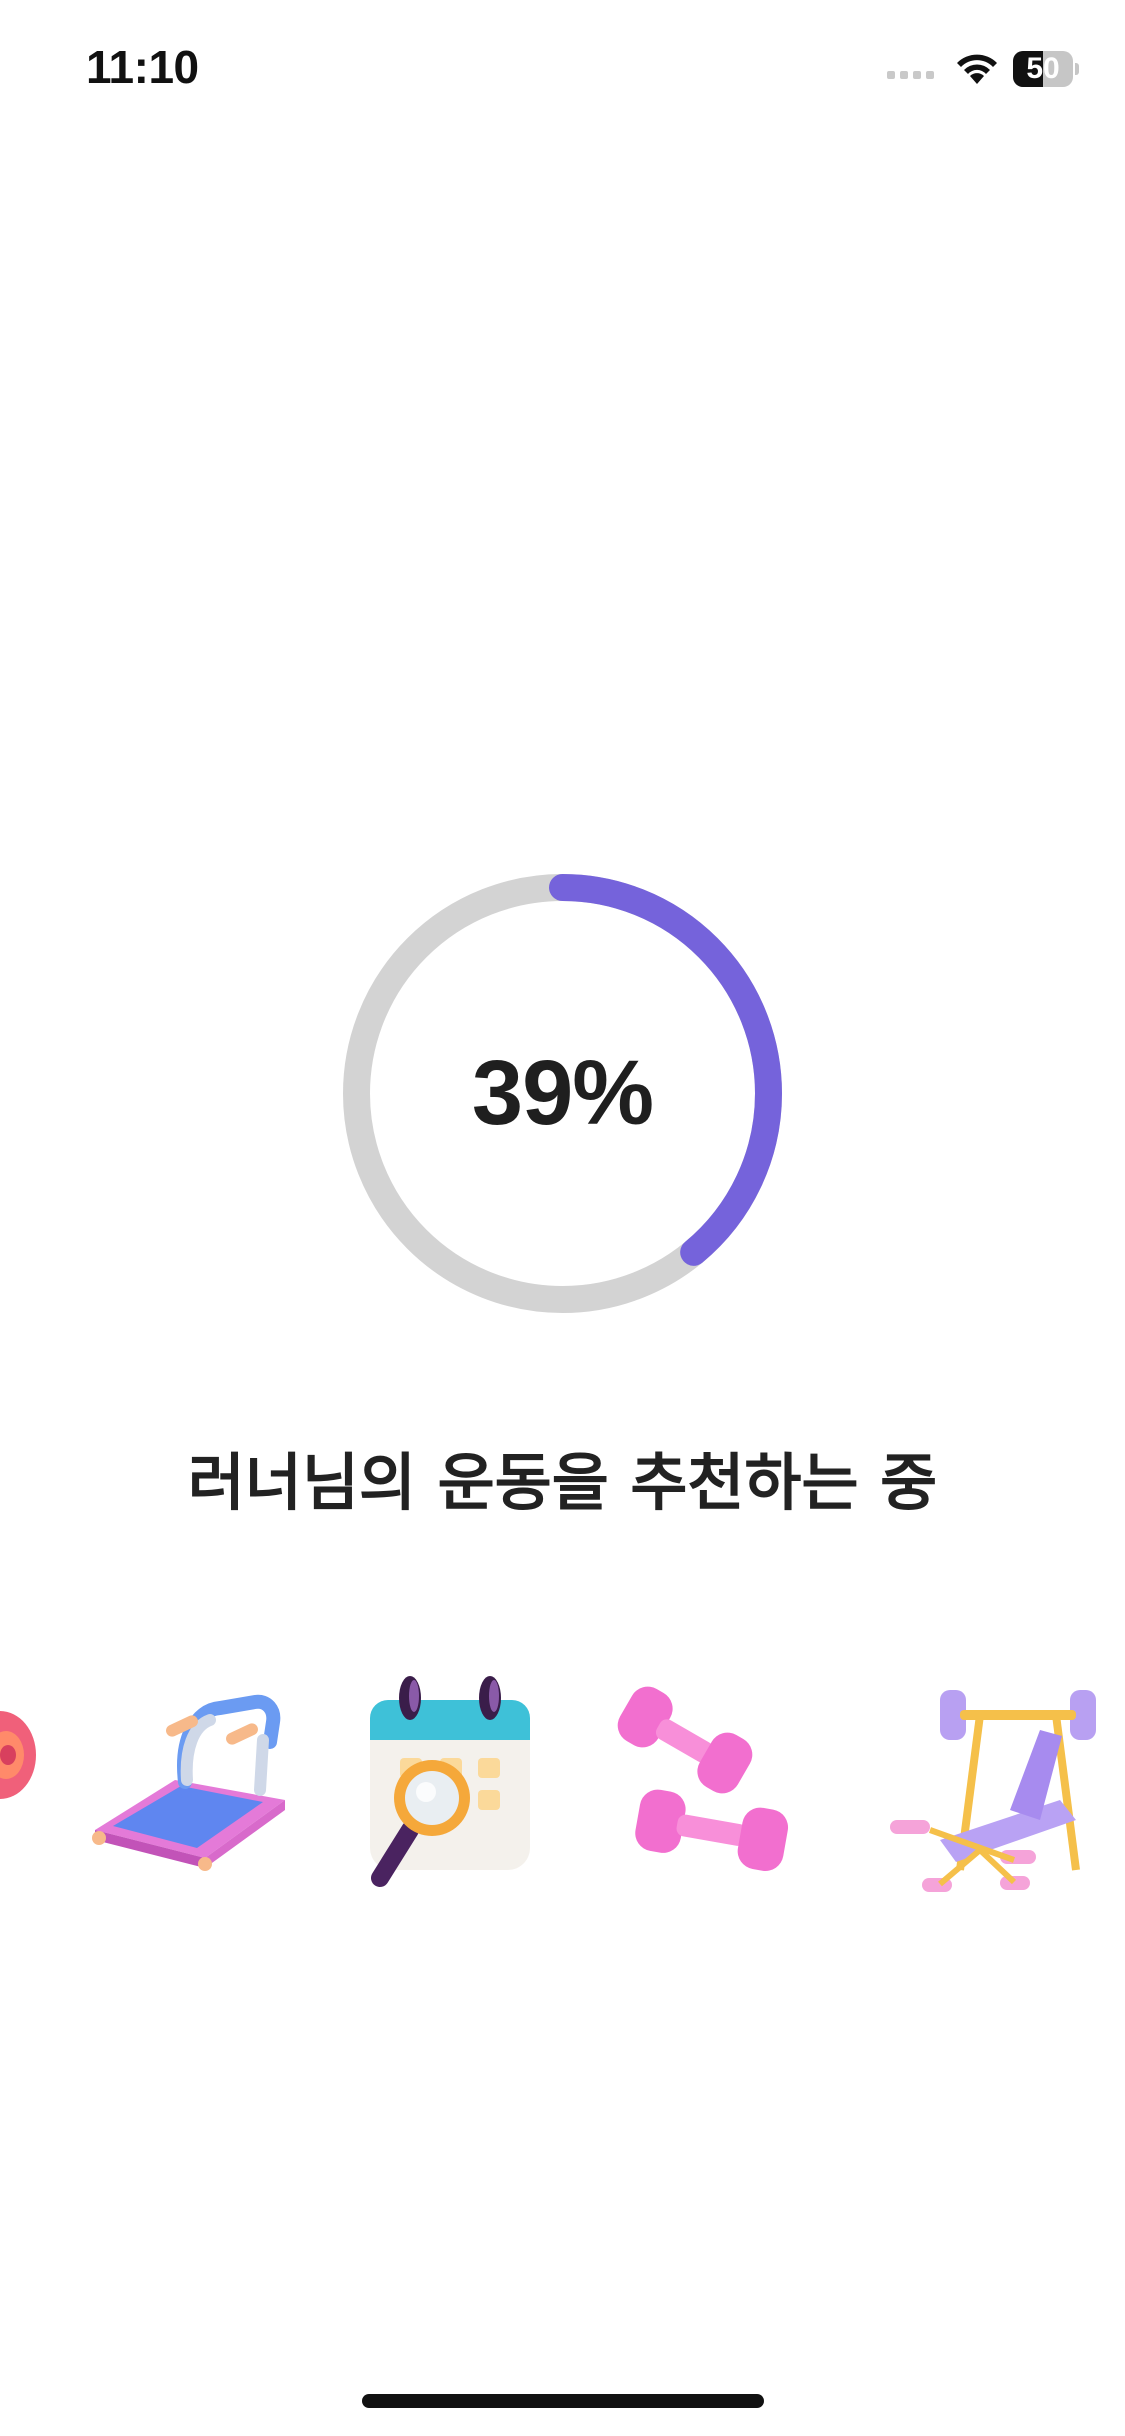  What do you see at coordinates (913, 69) in the screenshot?
I see `cellular-signal-icon` at bounding box center [913, 69].